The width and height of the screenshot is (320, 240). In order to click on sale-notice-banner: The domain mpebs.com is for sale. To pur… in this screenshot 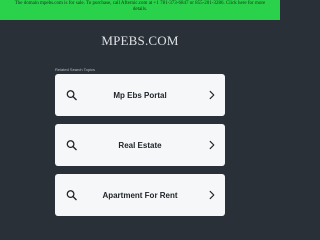, I will do `click(140, 10)`.